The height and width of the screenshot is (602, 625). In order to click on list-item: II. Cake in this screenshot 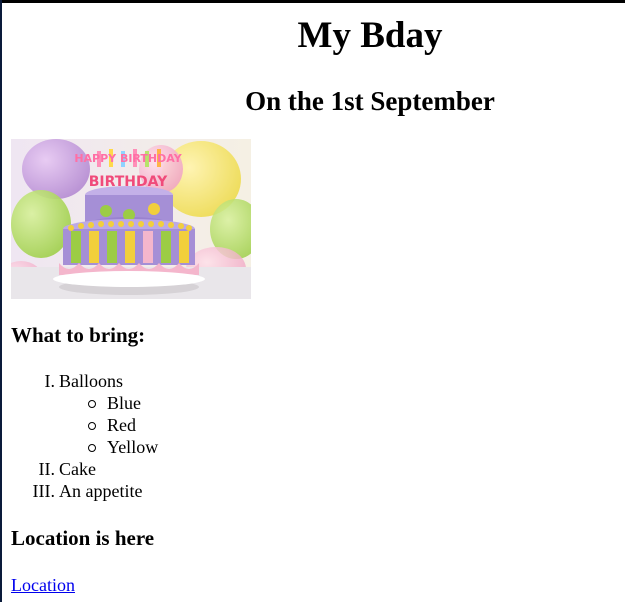, I will do `click(84, 469)`.